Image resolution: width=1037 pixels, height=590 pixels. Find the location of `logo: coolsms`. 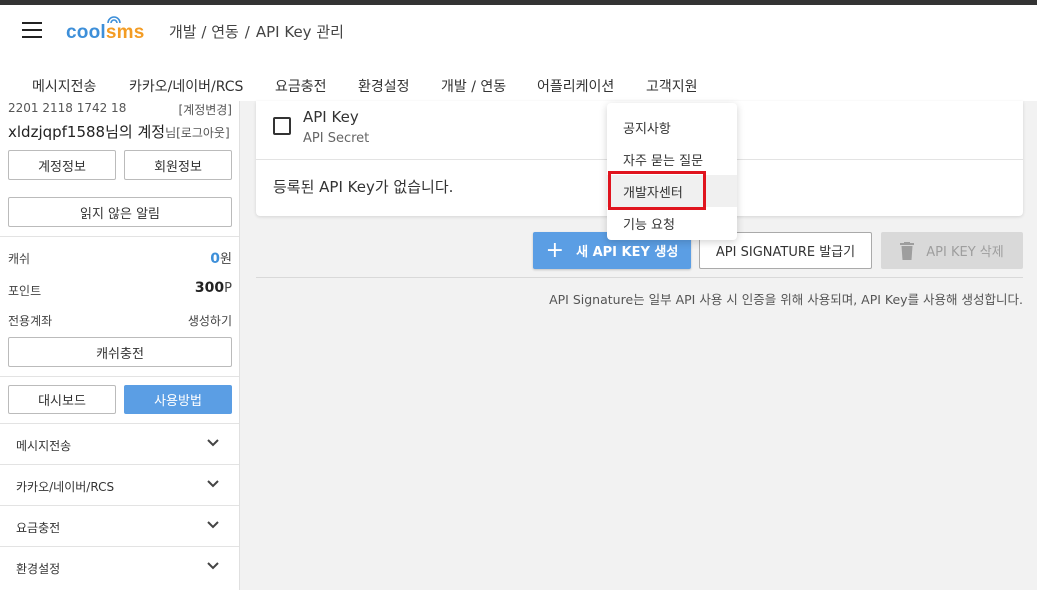

logo: coolsms is located at coordinates (111, 29).